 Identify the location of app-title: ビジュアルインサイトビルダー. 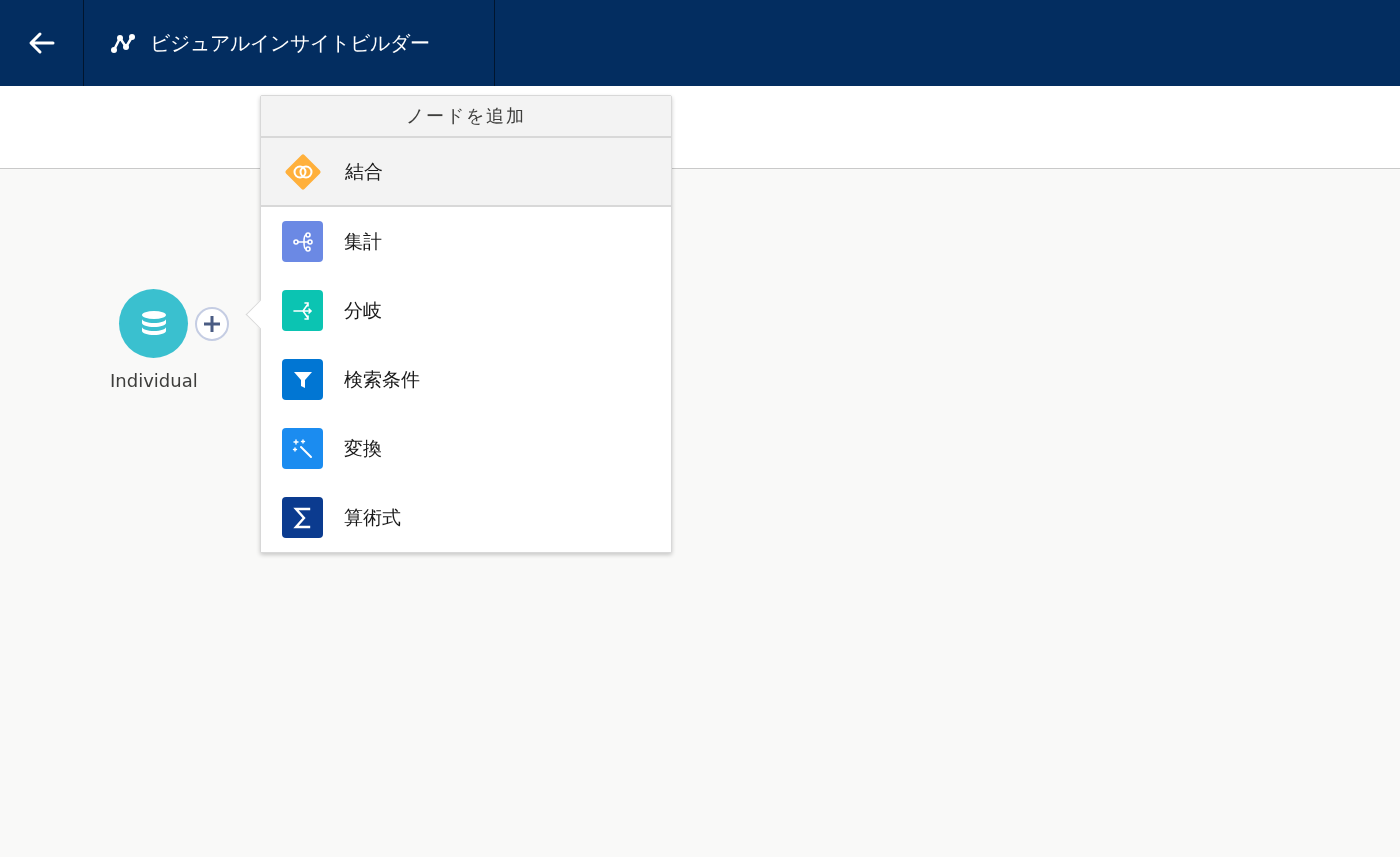
(290, 43).